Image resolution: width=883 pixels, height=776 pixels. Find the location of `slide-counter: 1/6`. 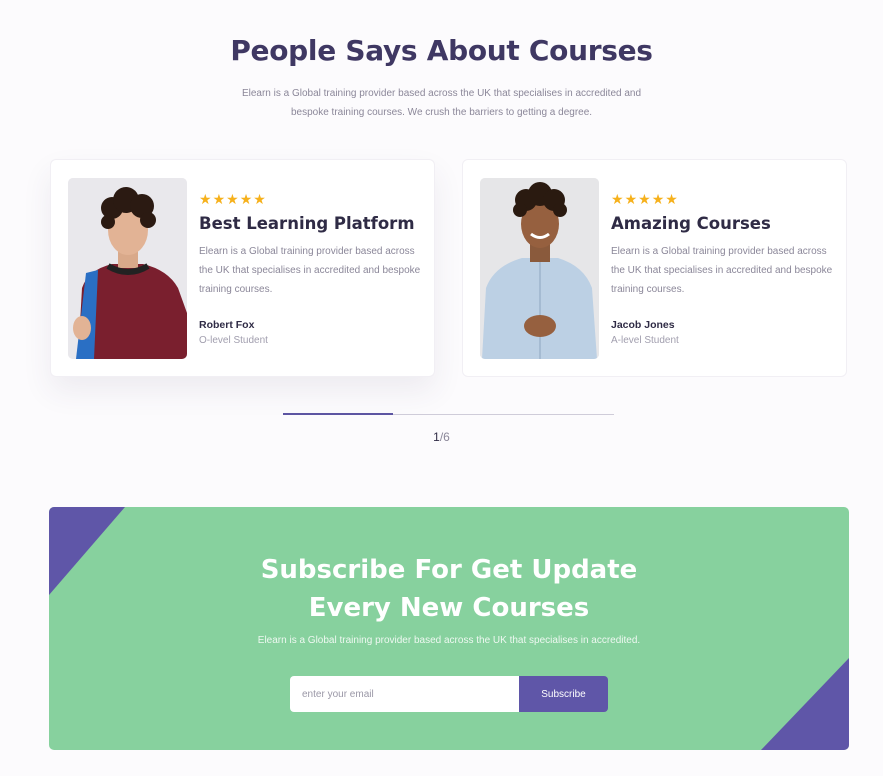

slide-counter: 1/6 is located at coordinates (441, 437).